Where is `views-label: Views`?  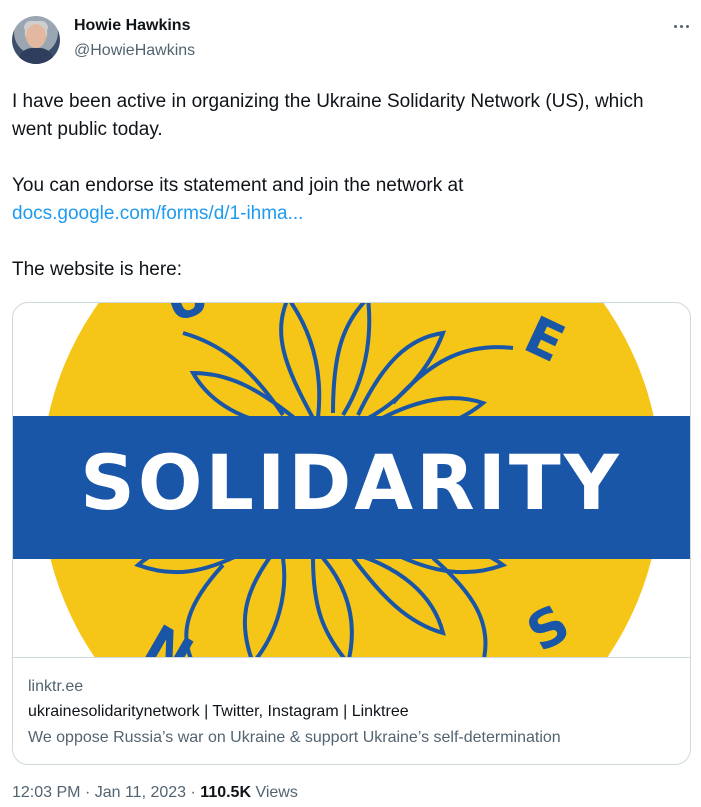 views-label: Views is located at coordinates (276, 792).